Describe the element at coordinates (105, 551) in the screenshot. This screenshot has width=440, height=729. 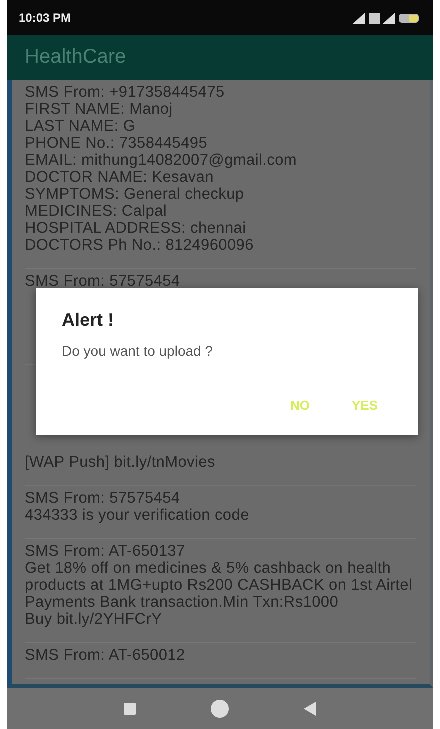
I see `message-text: SMS From: AT-650137` at that location.